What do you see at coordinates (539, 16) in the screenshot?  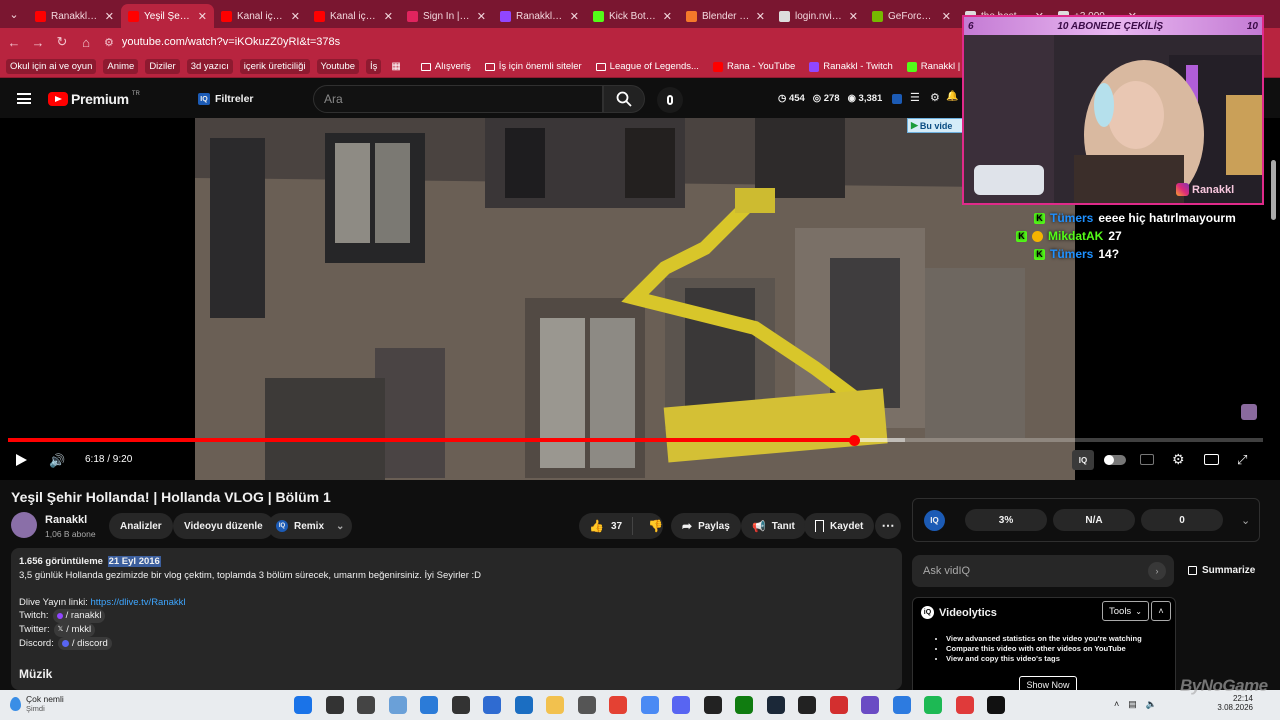 I see `tab-5: Ranakkl - Vi ✕` at bounding box center [539, 16].